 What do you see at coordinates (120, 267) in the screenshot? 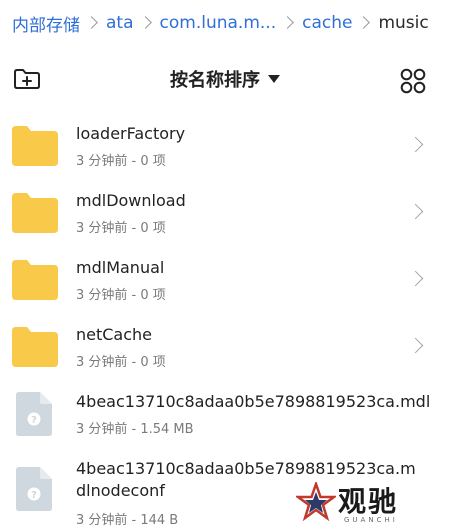
I see `item-name: mdlManual` at bounding box center [120, 267].